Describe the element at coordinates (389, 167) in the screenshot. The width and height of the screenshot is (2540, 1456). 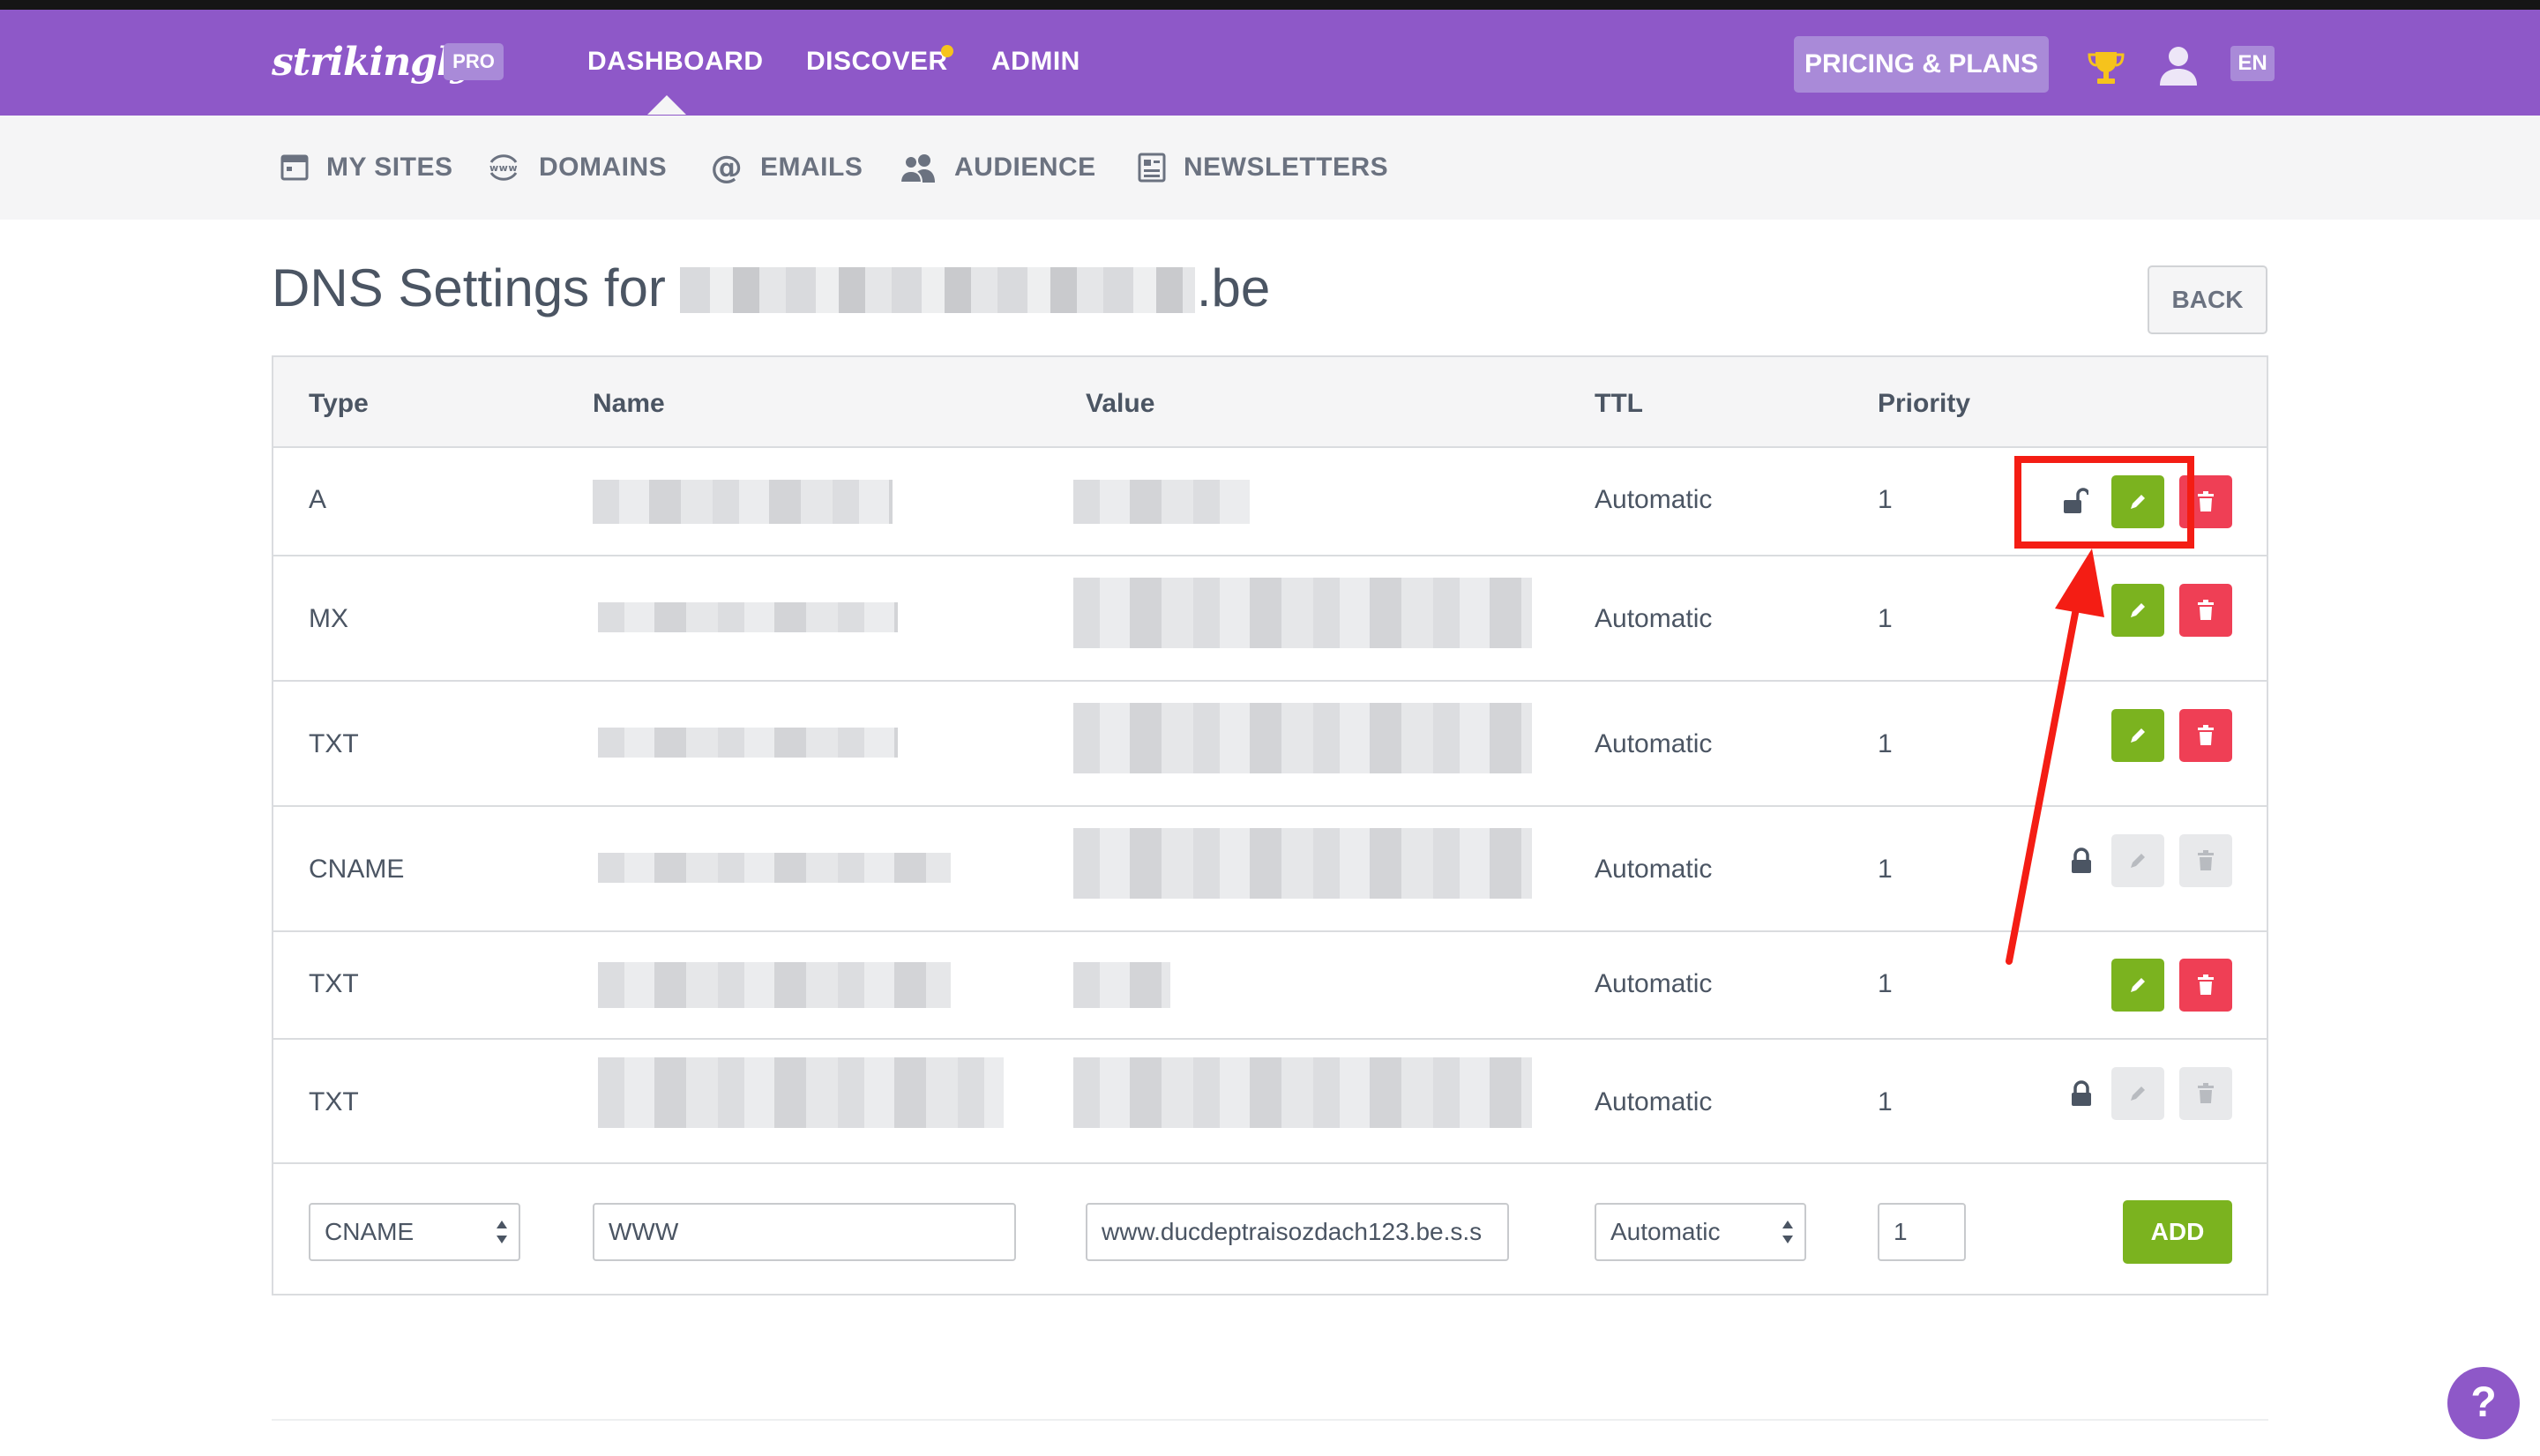
I see `subnav-label: MY SITES` at that location.